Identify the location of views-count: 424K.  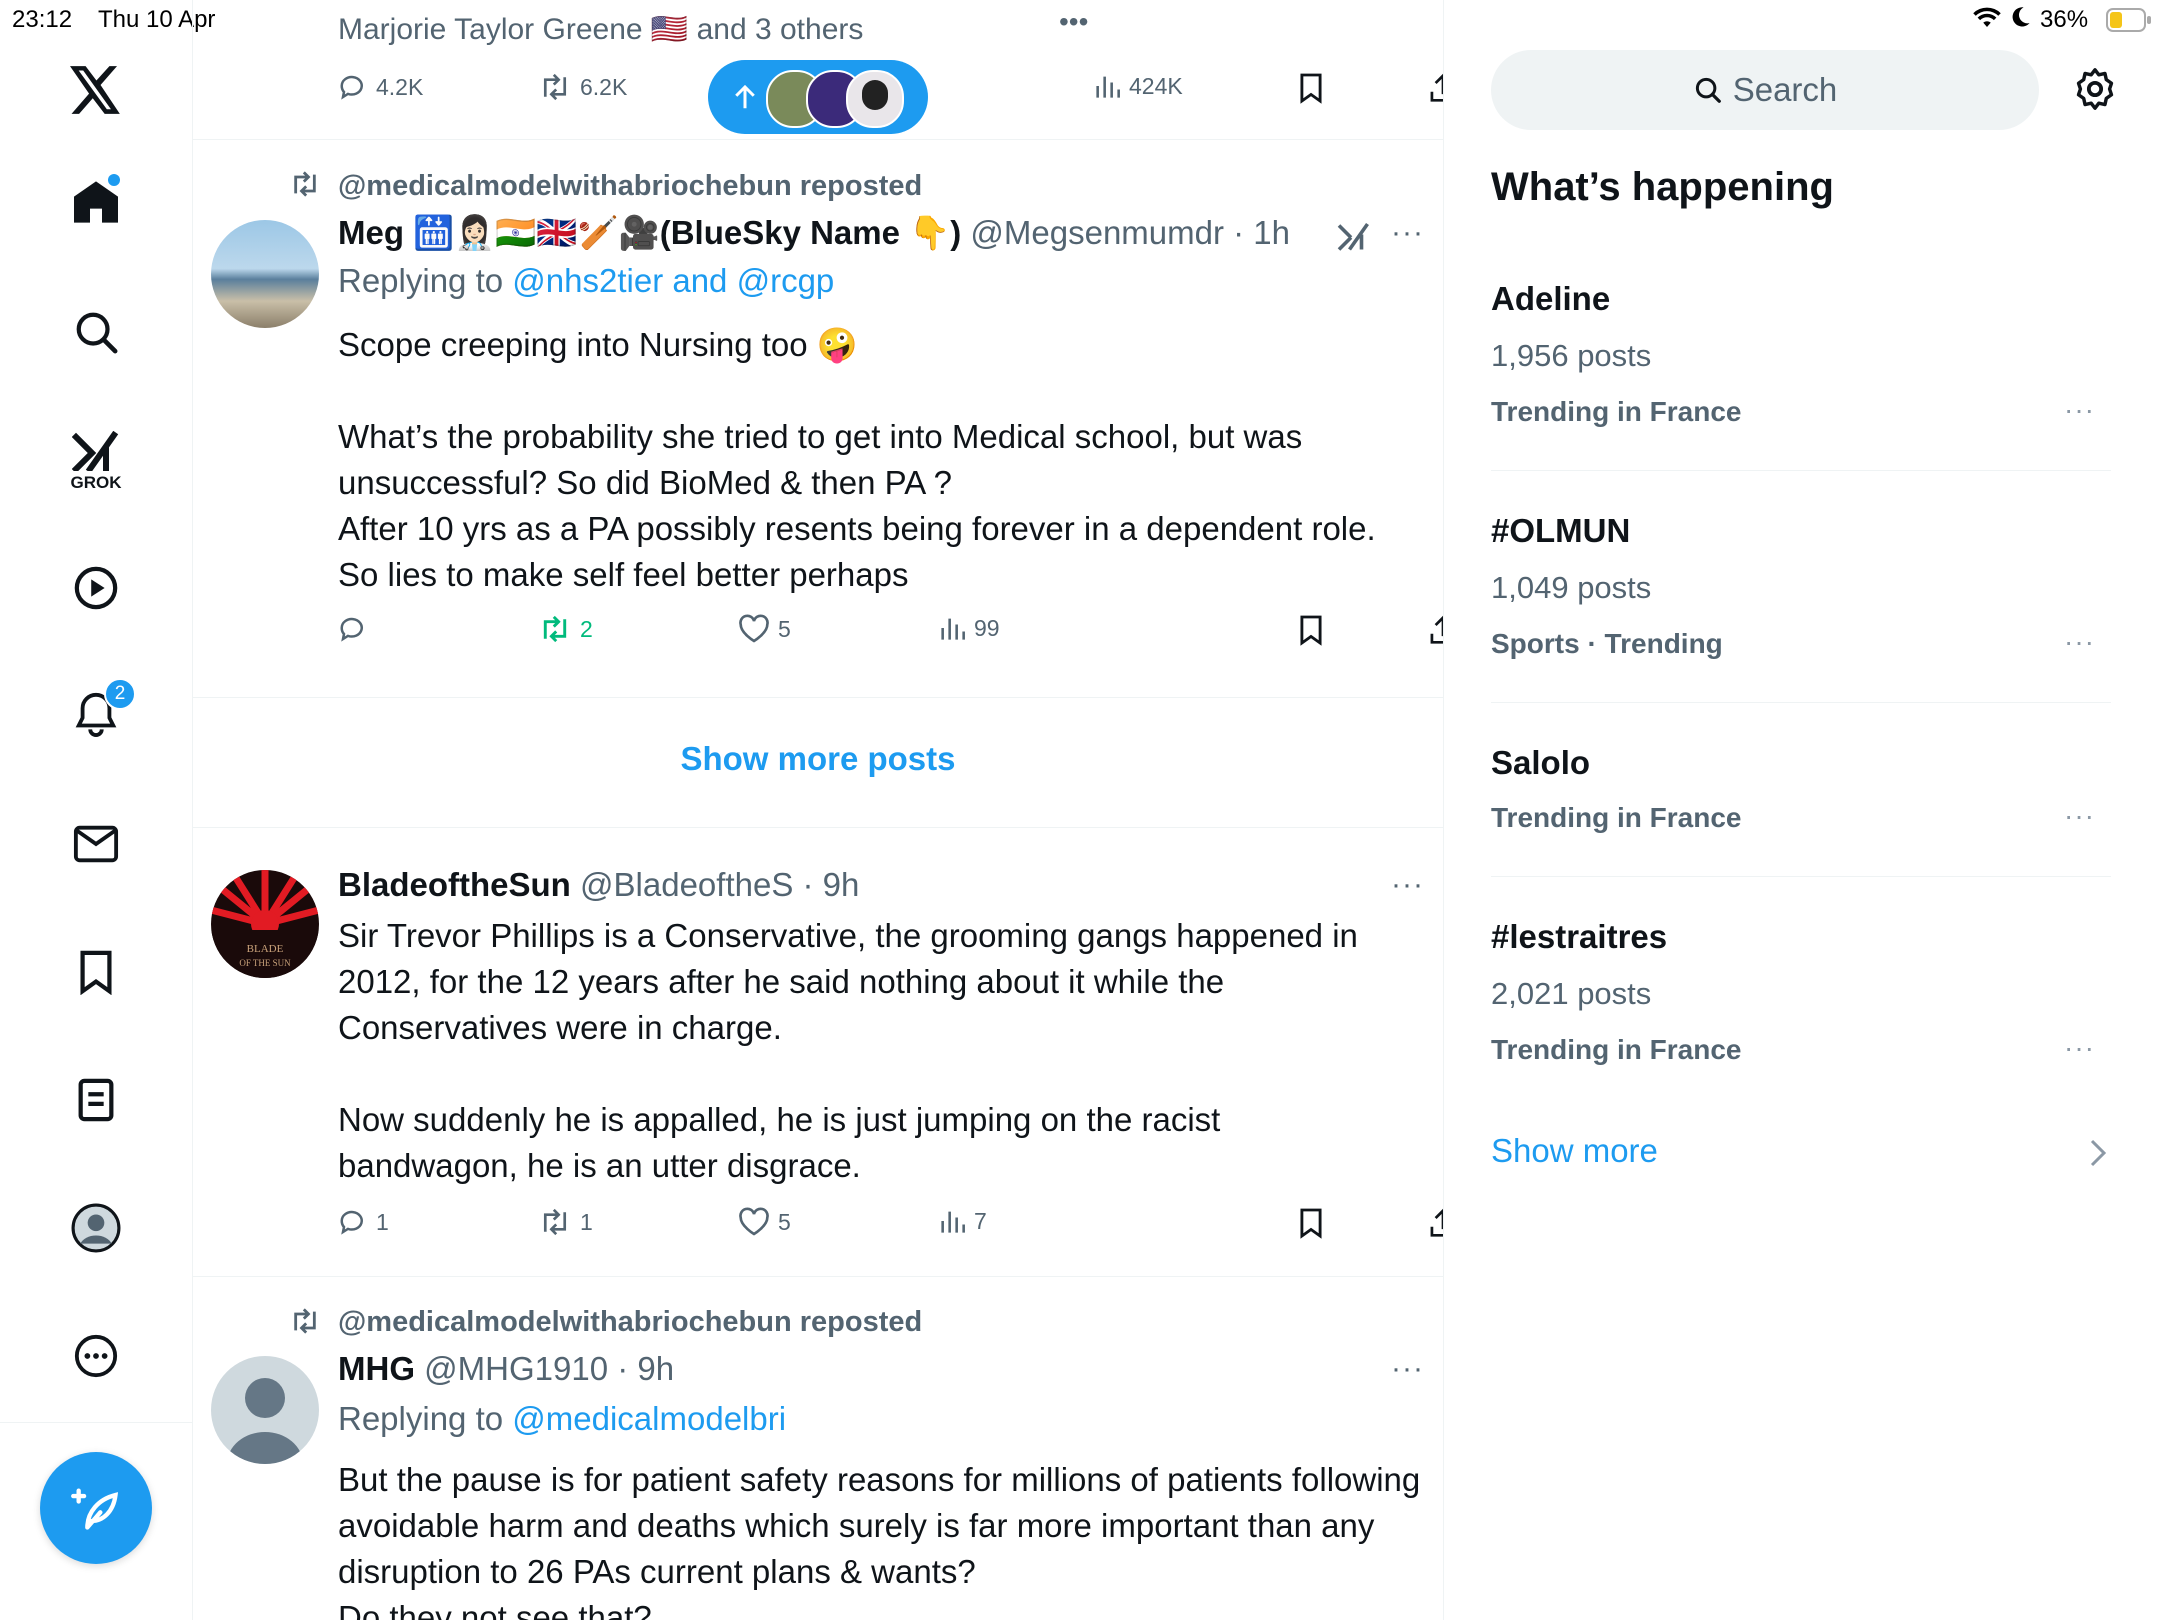
(1156, 85).